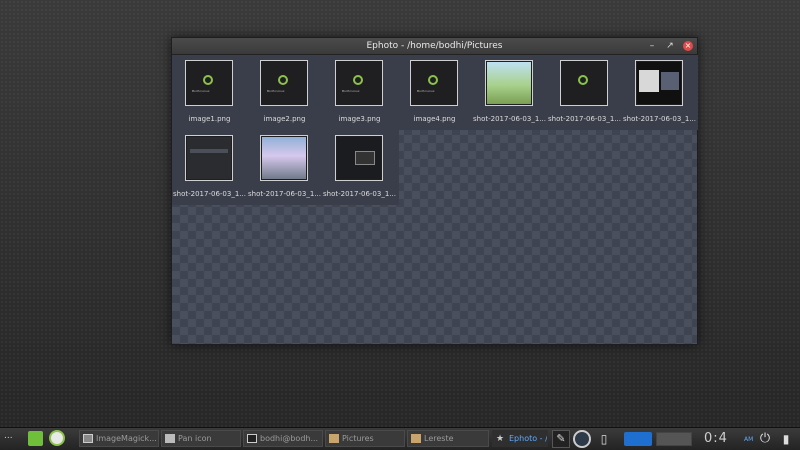  Describe the element at coordinates (170, 438) in the screenshot. I see `pan-icon` at that location.